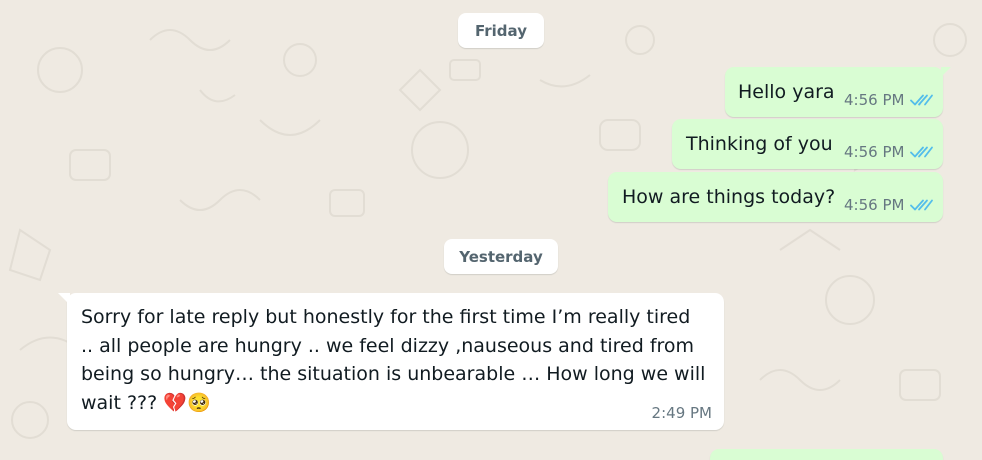 The height and width of the screenshot is (460, 982). I want to click on outgoing-message: Thinking of you 4:56 PM, so click(807, 144).